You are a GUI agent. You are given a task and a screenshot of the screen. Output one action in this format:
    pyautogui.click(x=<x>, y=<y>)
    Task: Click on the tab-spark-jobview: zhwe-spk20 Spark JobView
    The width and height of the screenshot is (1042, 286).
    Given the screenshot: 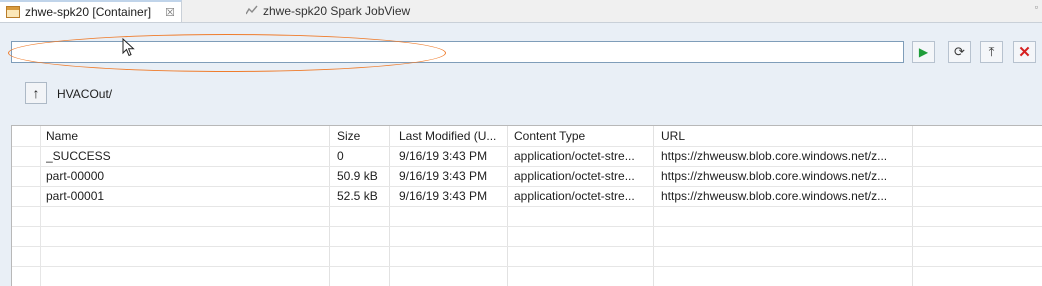 What is the action you would take?
    pyautogui.click(x=328, y=11)
    